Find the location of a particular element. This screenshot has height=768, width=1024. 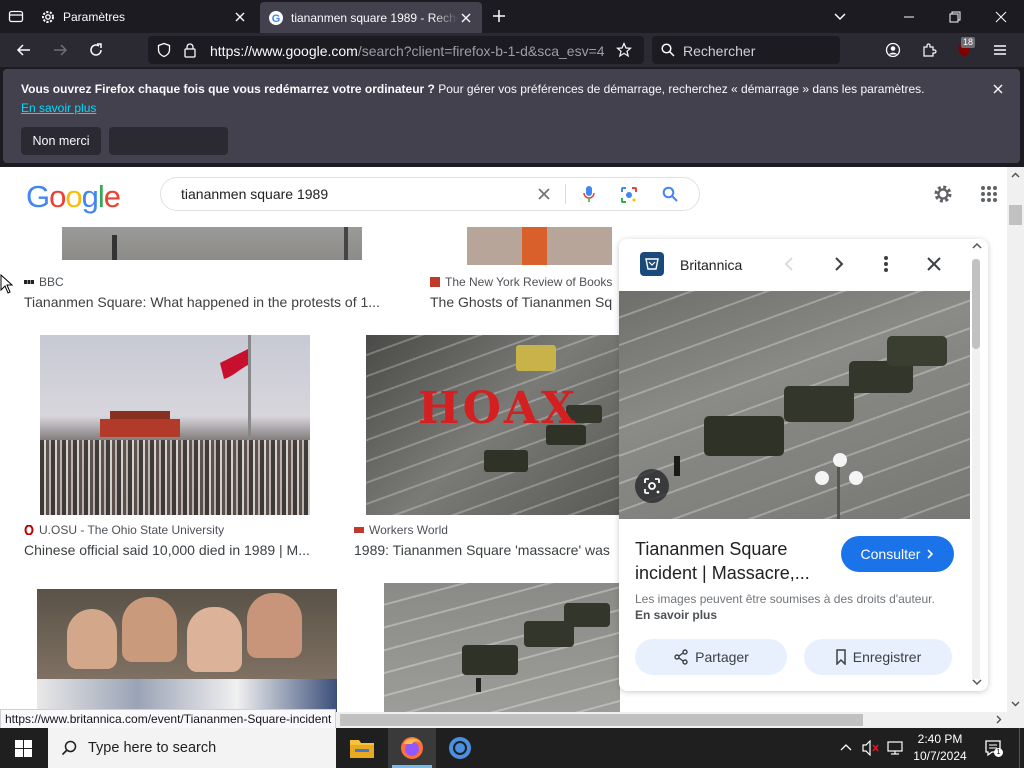

network-icon is located at coordinates (895, 748).